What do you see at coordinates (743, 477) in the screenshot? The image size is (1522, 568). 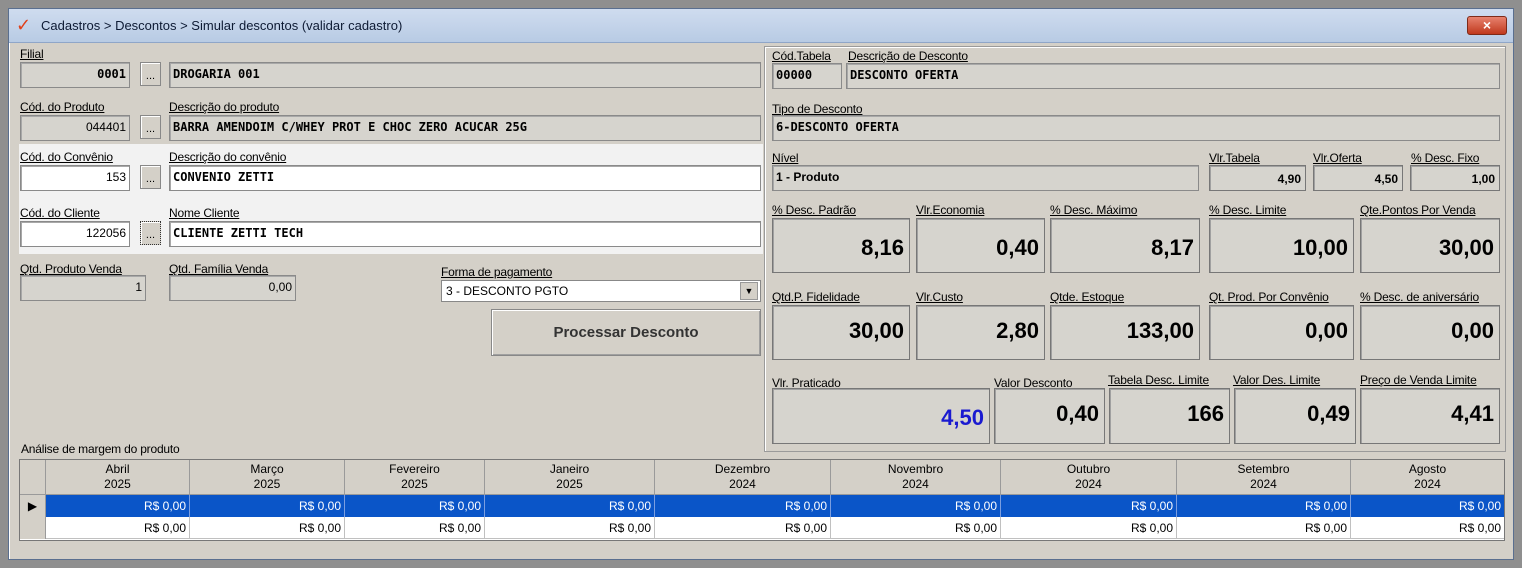 I see `grid-header-dezembro: Dezembro 2024` at bounding box center [743, 477].